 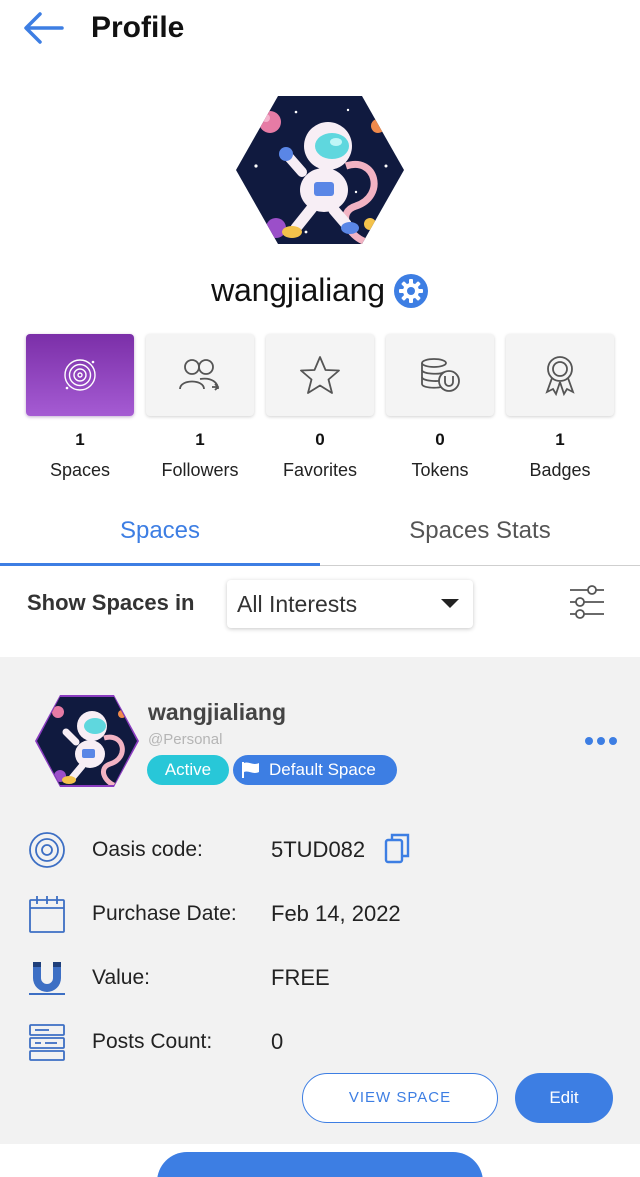 I want to click on tab-bar: Spaces Spaces Stats, so click(x=320, y=536).